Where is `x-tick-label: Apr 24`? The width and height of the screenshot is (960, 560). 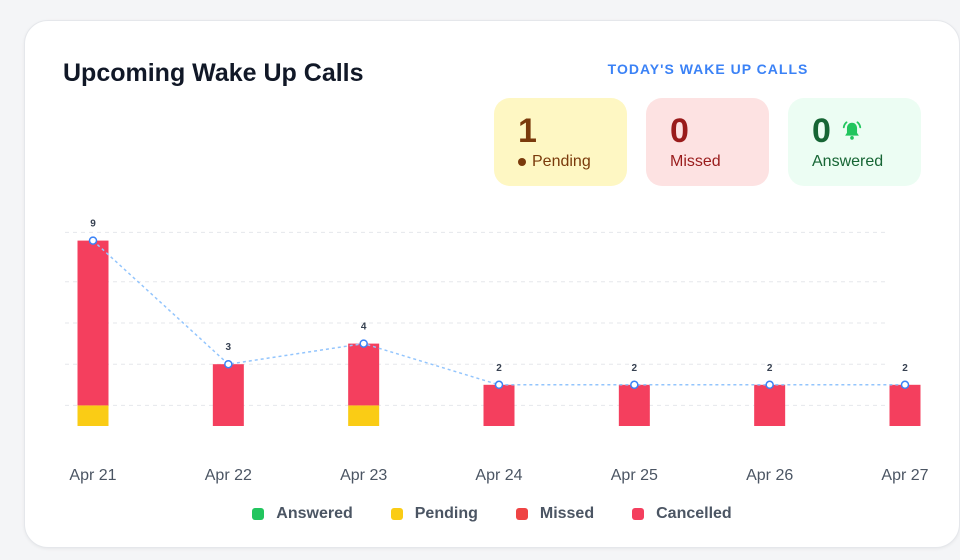
x-tick-label: Apr 24 is located at coordinates (498, 475).